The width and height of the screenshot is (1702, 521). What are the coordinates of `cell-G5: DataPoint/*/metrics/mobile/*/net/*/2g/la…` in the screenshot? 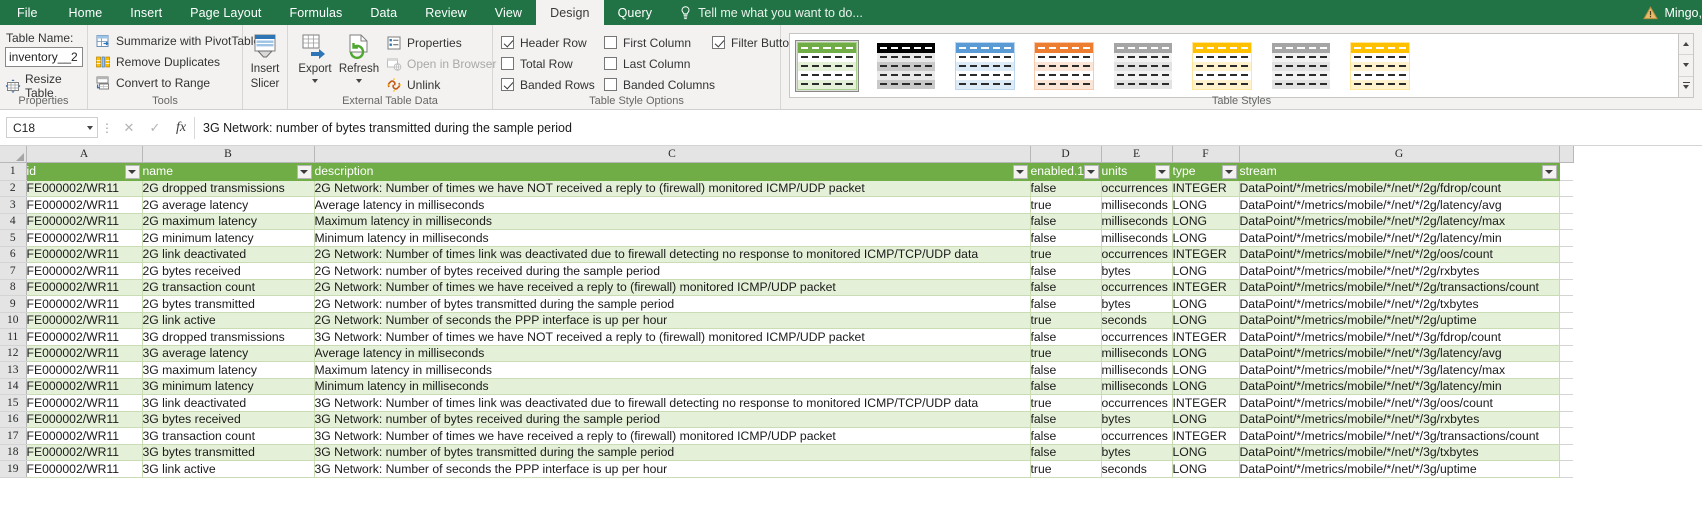 It's located at (1399, 238).